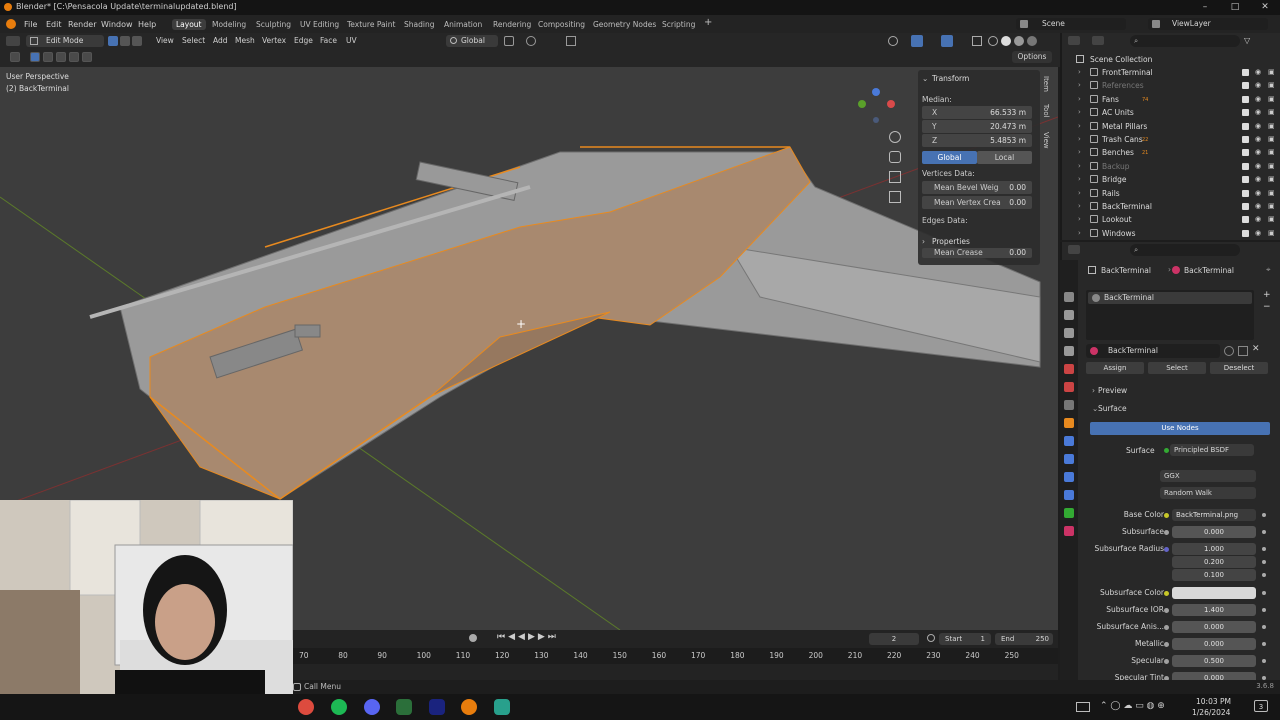 Image resolution: width=1280 pixels, height=720 pixels. Describe the element at coordinates (1024, 639) in the screenshot. I see `end-frame-field: End 250` at that location.